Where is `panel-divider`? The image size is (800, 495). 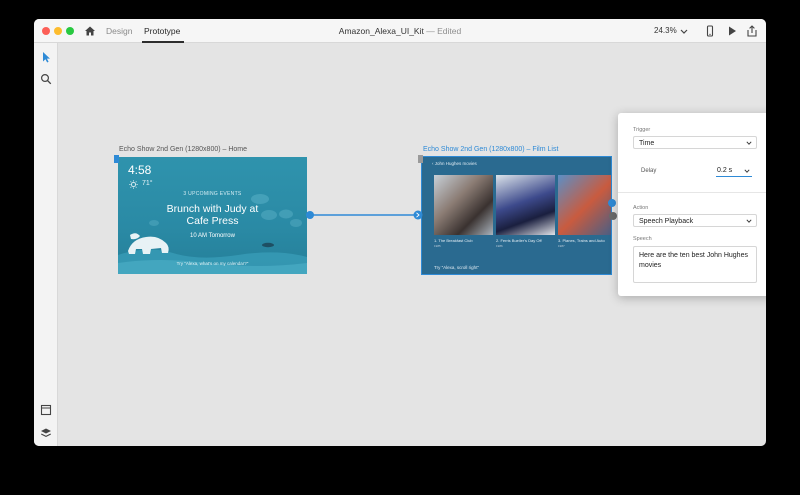 panel-divider is located at coordinates (692, 192).